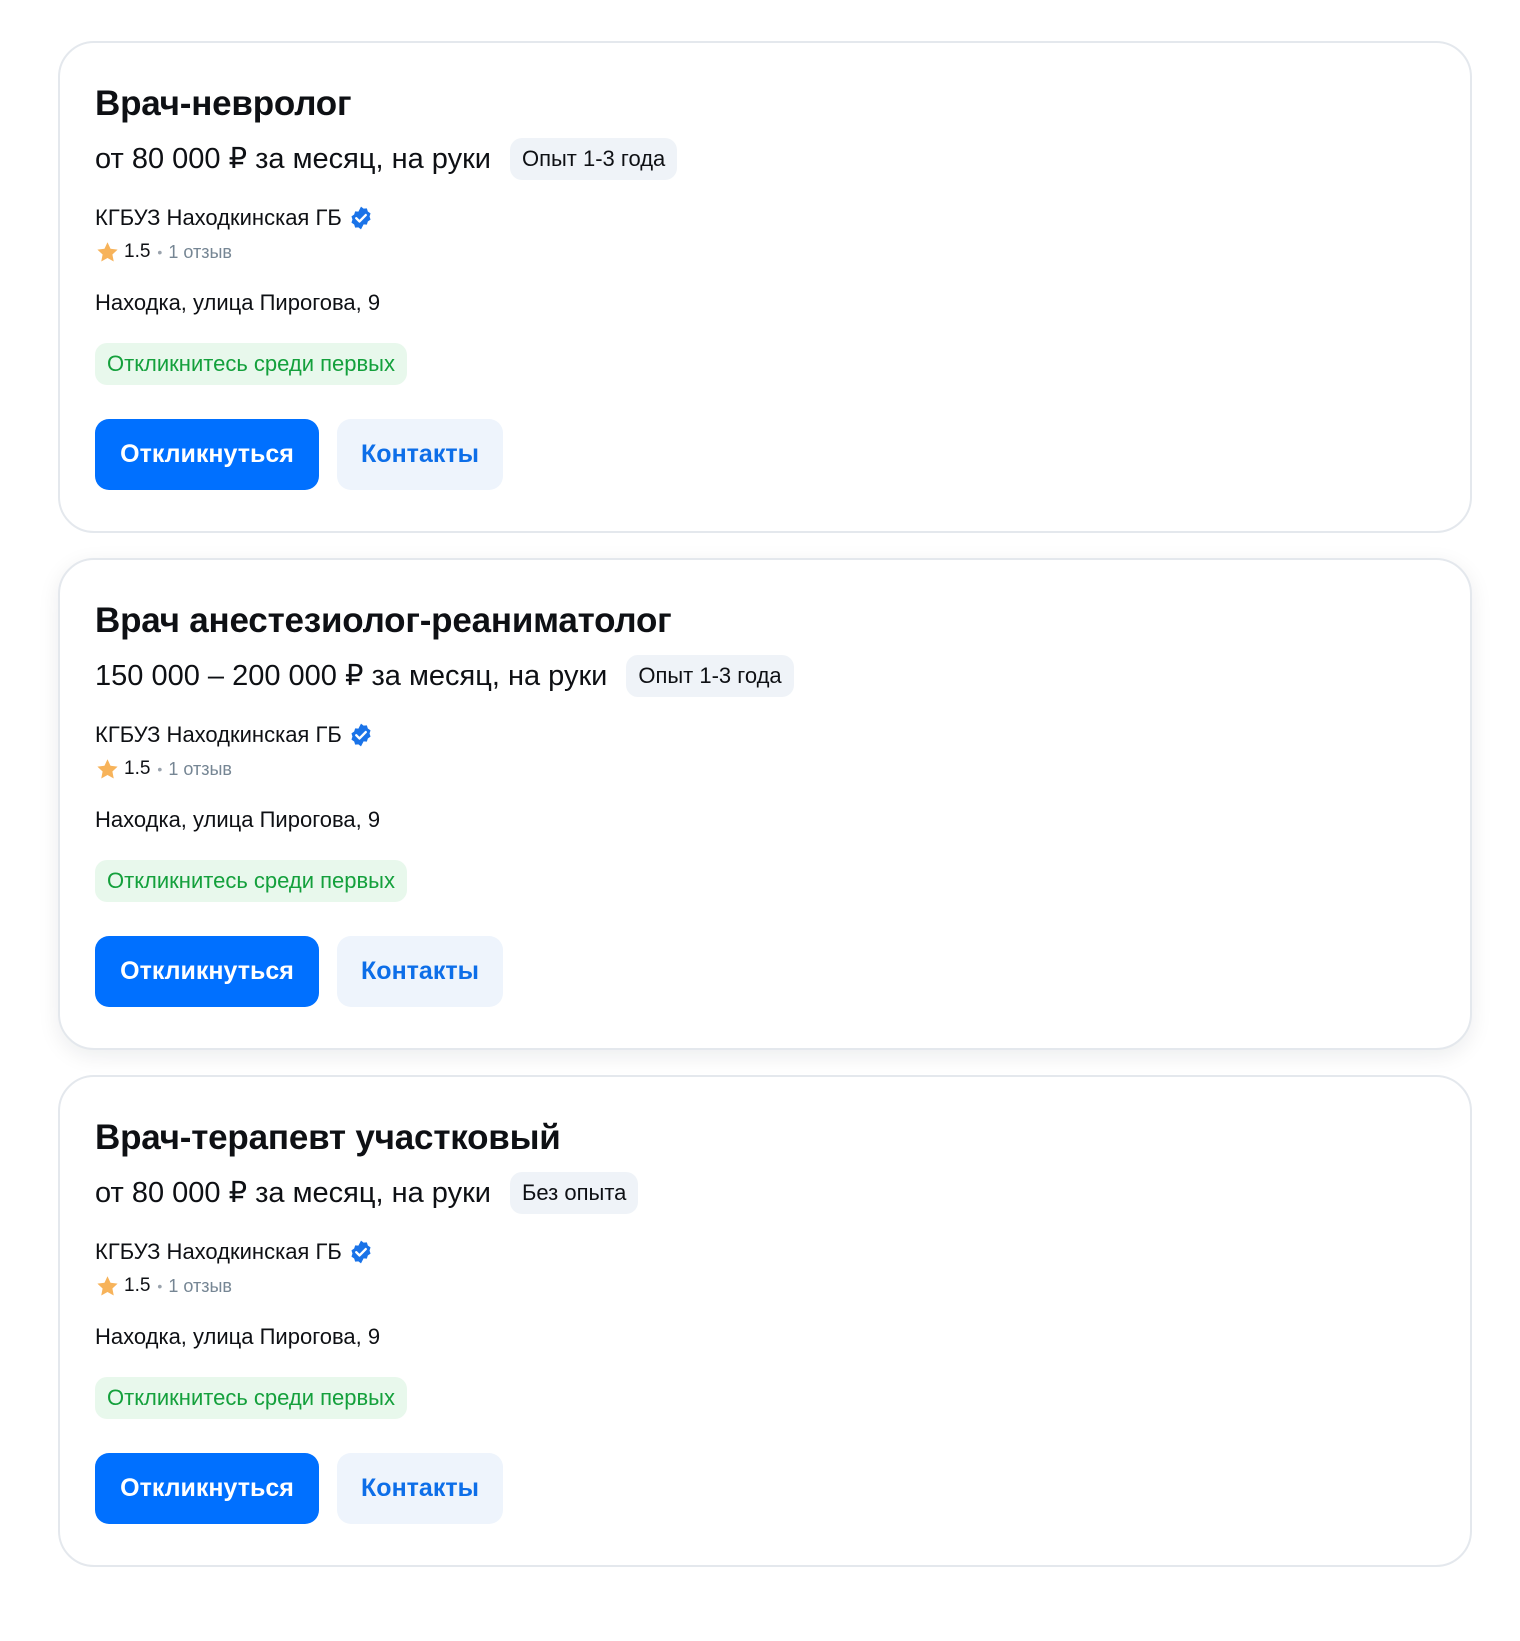  Describe the element at coordinates (351, 676) in the screenshot. I see `salary-text: 150 000 – 200 000 ₽ за месяц, на руки` at that location.